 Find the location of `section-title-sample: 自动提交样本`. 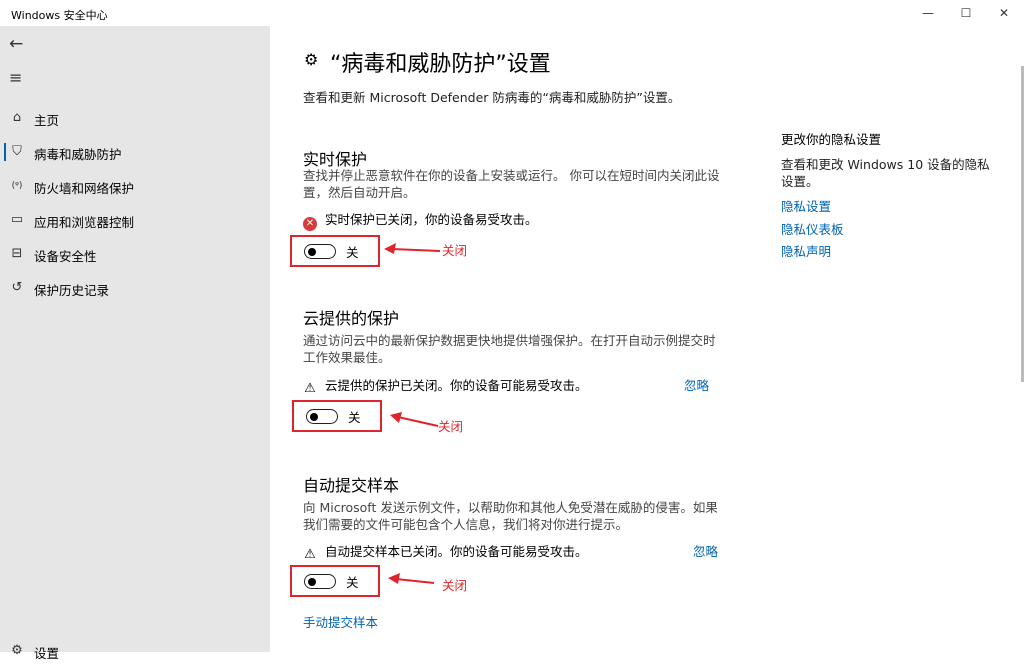

section-title-sample: 自动提交样本 is located at coordinates (351, 485).